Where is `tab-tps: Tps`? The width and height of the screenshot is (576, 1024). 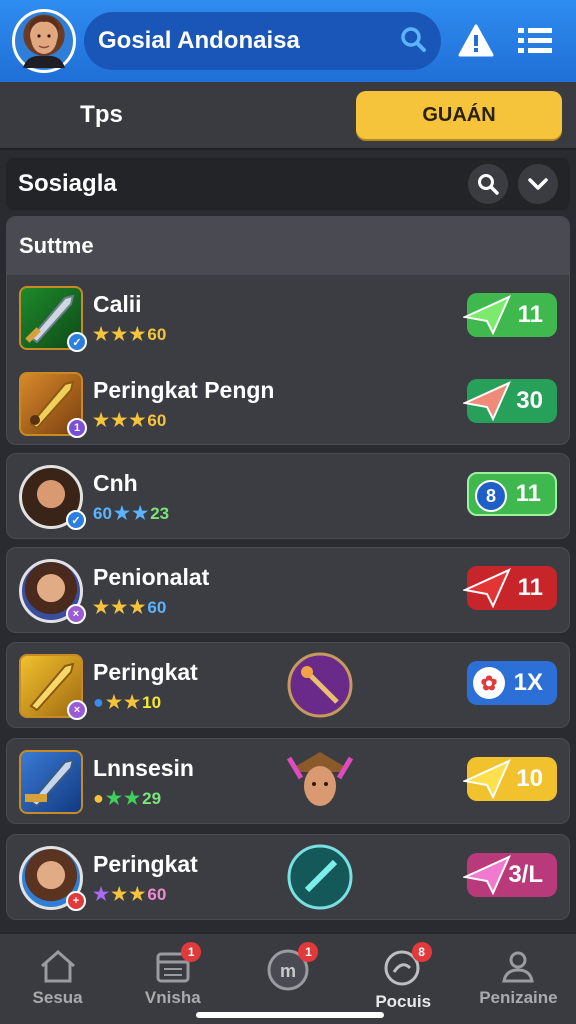
tab-tps: Tps is located at coordinates (101, 115).